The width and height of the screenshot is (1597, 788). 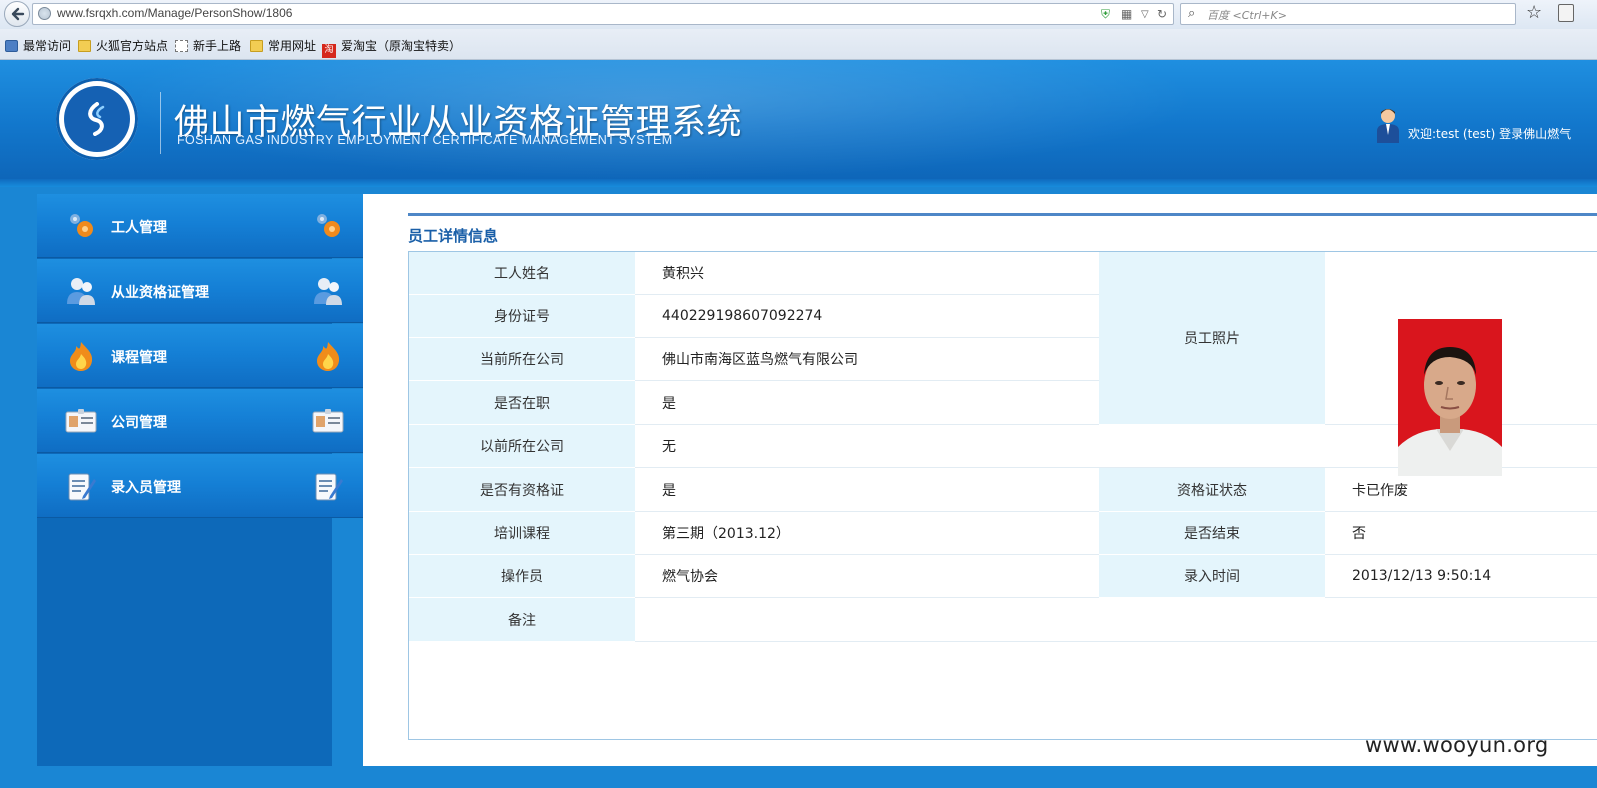 What do you see at coordinates (867, 576) in the screenshot?
I see `value-operator: 燃气协会` at bounding box center [867, 576].